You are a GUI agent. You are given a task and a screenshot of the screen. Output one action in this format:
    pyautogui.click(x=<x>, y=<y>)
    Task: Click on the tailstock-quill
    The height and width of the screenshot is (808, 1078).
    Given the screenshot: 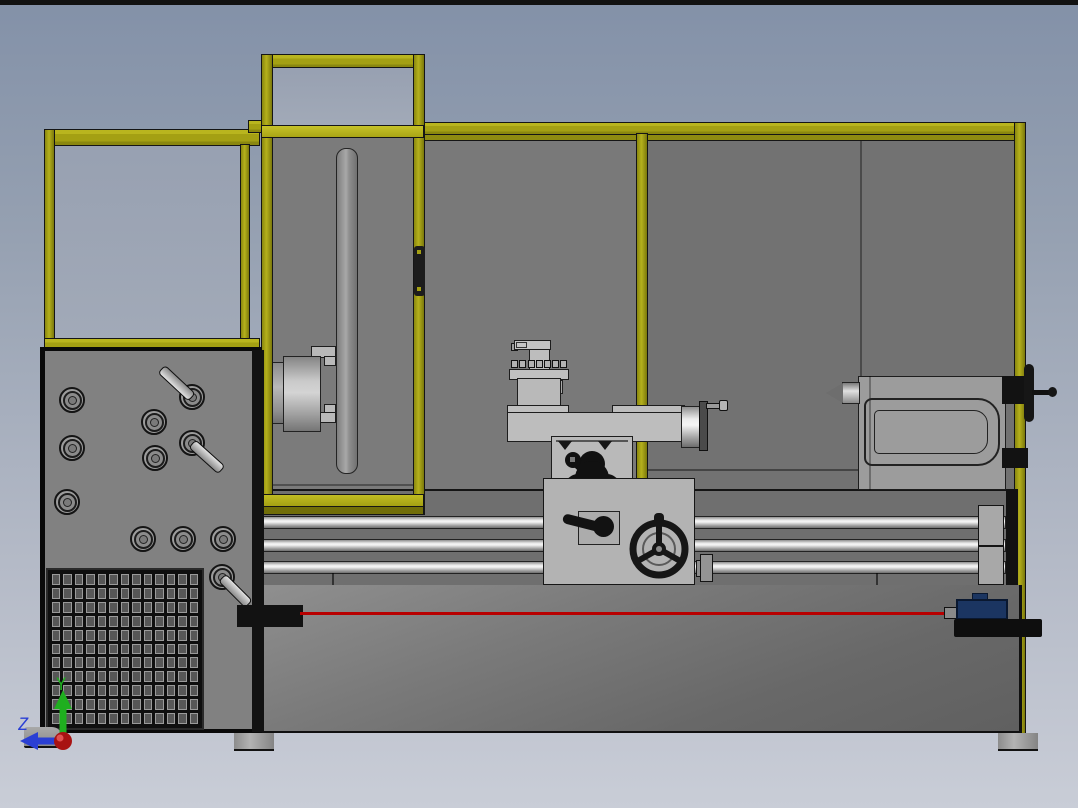 What is the action you would take?
    pyautogui.click(x=851, y=393)
    